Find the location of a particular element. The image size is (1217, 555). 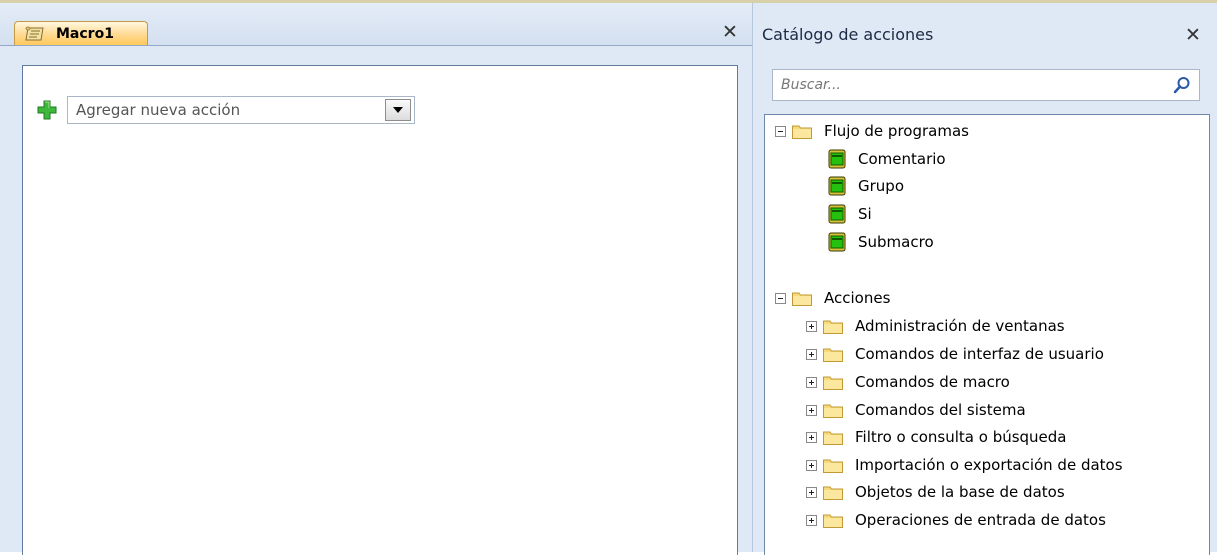

macro-scroll-icon is located at coordinates (35, 34).